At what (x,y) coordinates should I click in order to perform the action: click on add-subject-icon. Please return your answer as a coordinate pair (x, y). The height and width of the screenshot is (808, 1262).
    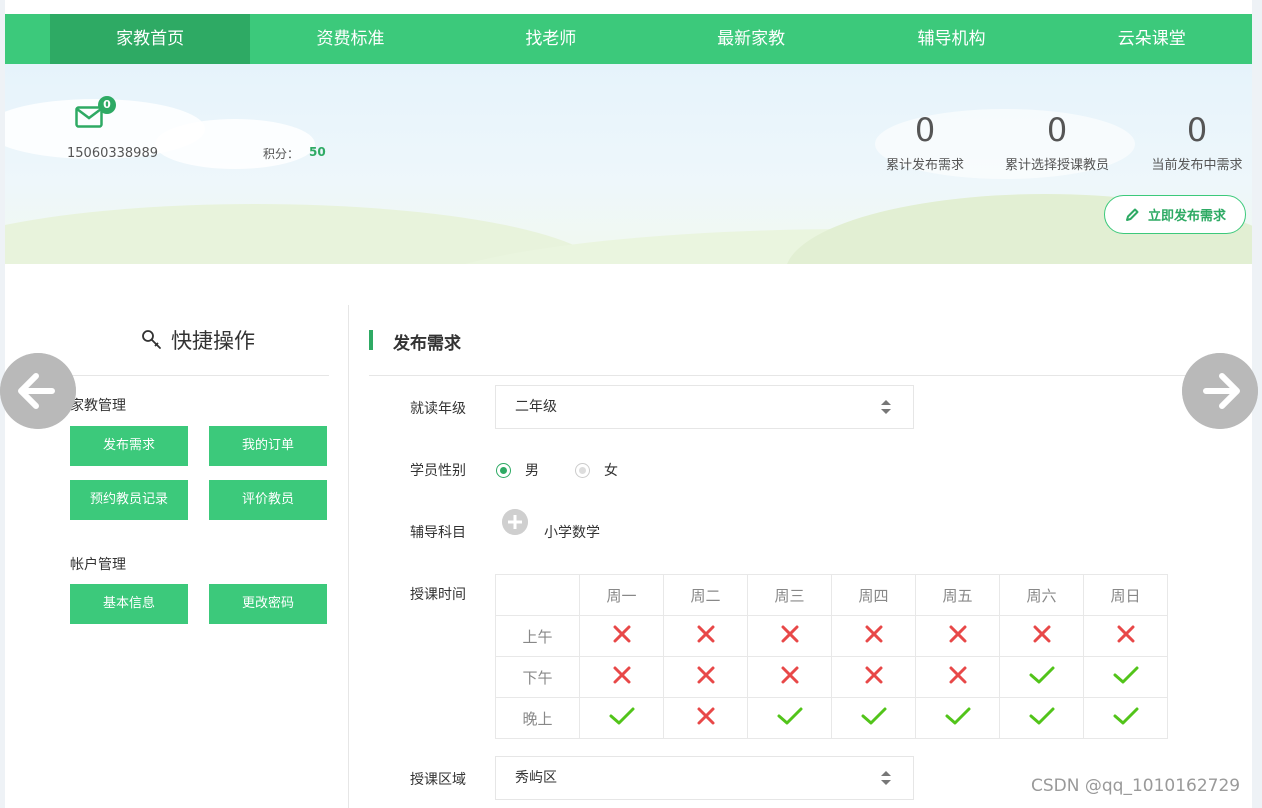
    Looking at the image, I should click on (515, 522).